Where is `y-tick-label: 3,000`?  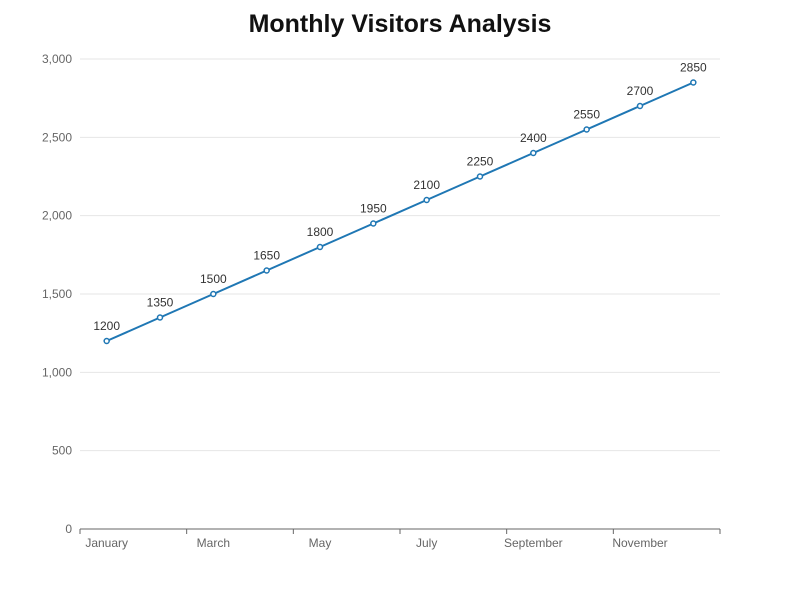 y-tick-label: 3,000 is located at coordinates (57, 59).